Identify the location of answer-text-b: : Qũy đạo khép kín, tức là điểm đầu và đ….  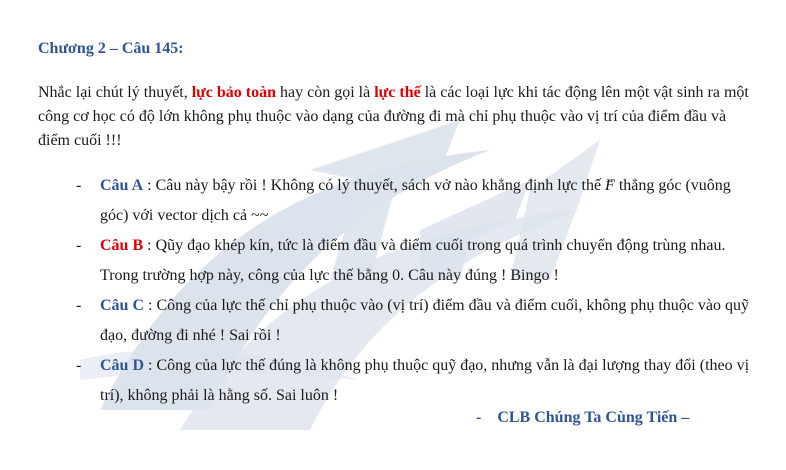
(413, 260).